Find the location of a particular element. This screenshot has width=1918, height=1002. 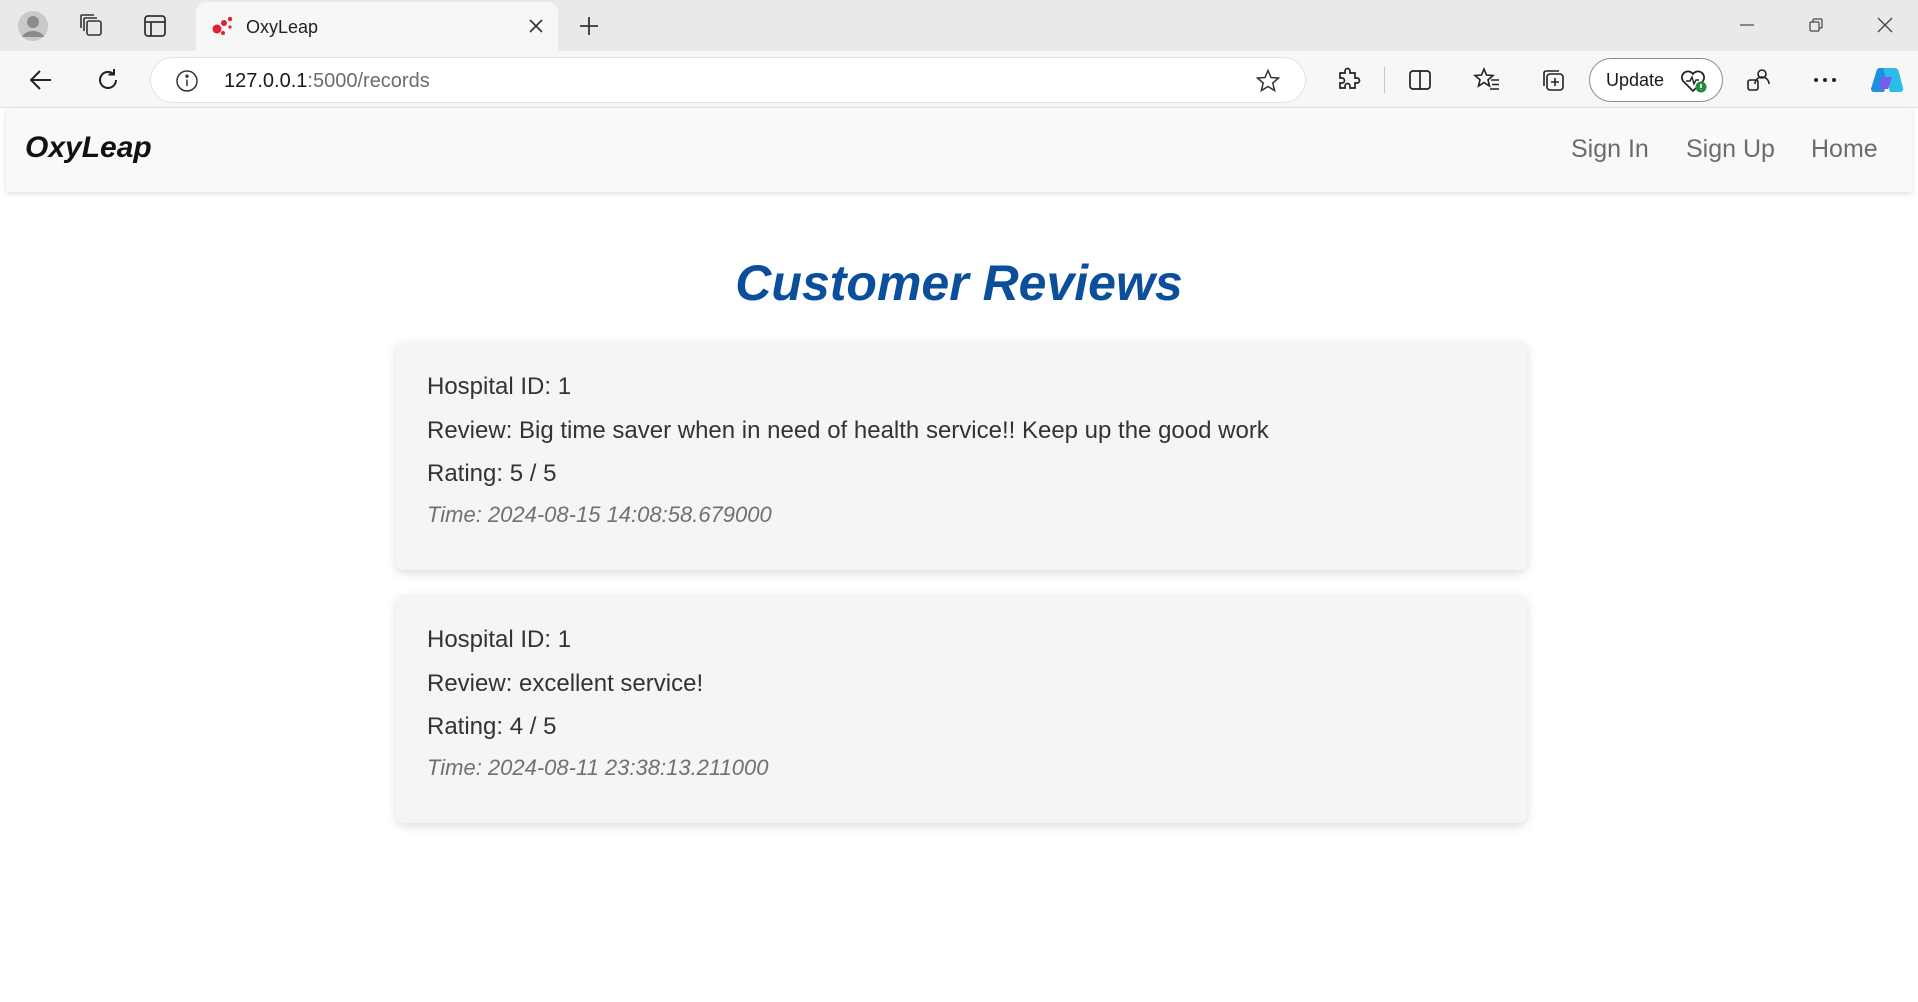

address-bar: 127.0.0.1:5000/records is located at coordinates (728, 80).